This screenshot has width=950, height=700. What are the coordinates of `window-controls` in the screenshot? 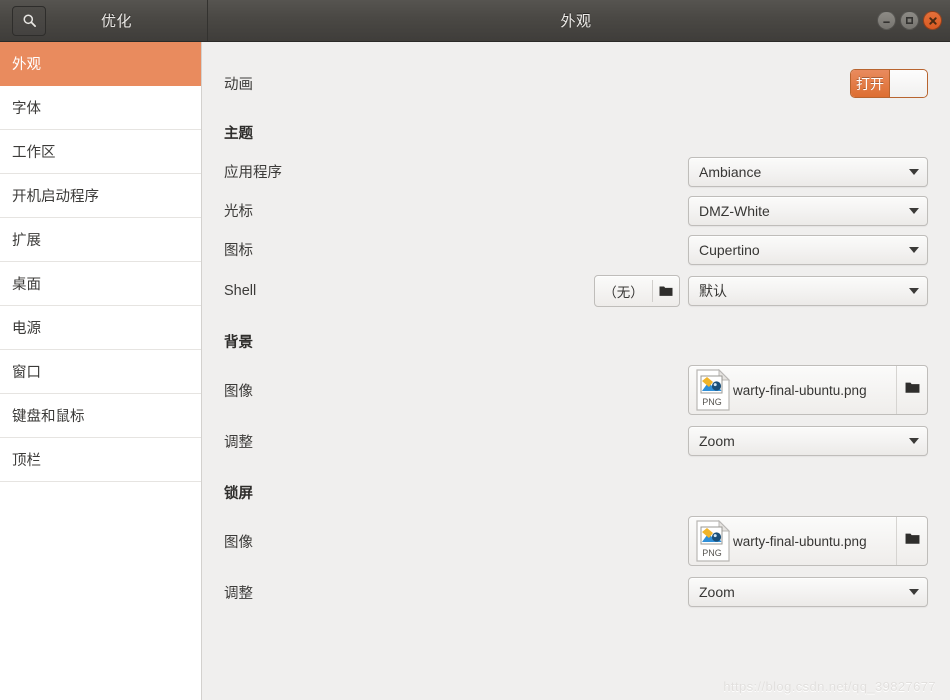 It's located at (909, 20).